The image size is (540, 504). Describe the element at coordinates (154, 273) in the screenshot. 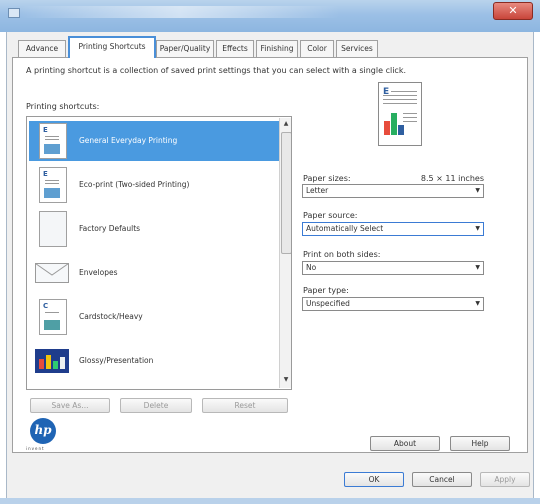

I see `list-item-envelopes: Envelopes` at that location.